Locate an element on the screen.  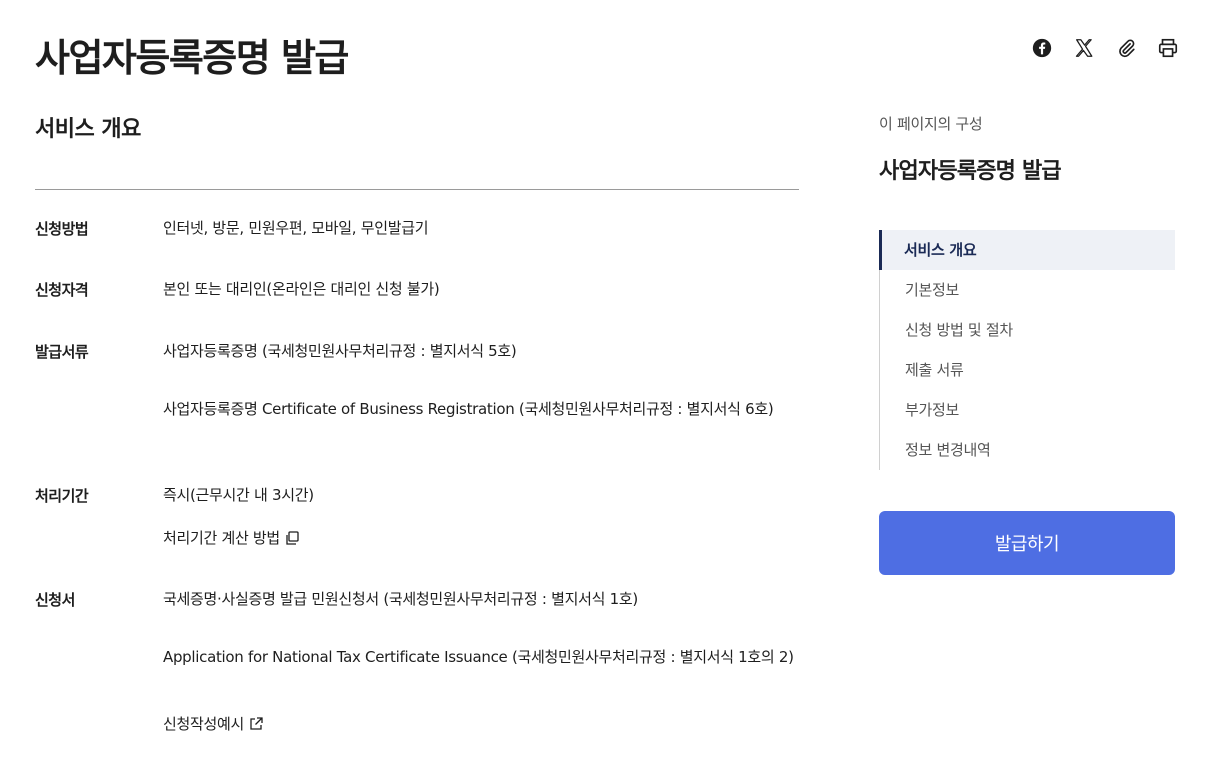
x-icon is located at coordinates (1084, 48).